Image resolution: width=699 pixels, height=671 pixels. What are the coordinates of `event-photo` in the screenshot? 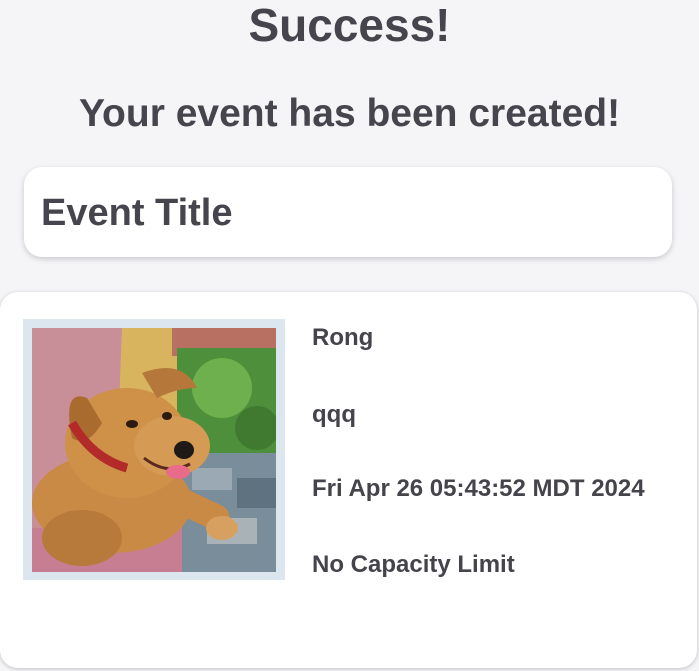 It's located at (154, 449).